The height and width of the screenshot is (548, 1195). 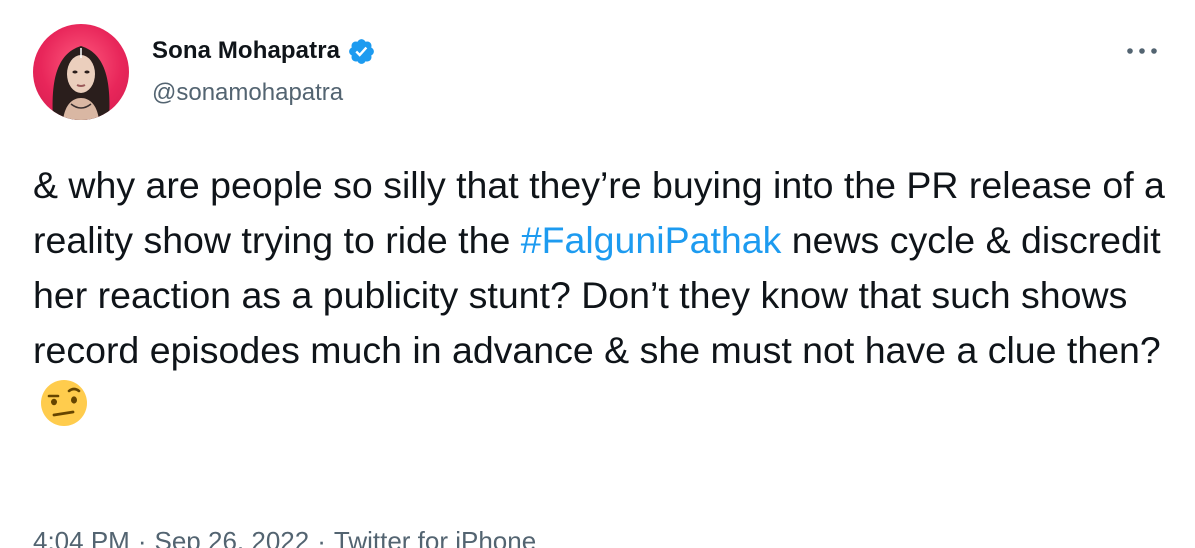 I want to click on avatar, so click(x=81, y=72).